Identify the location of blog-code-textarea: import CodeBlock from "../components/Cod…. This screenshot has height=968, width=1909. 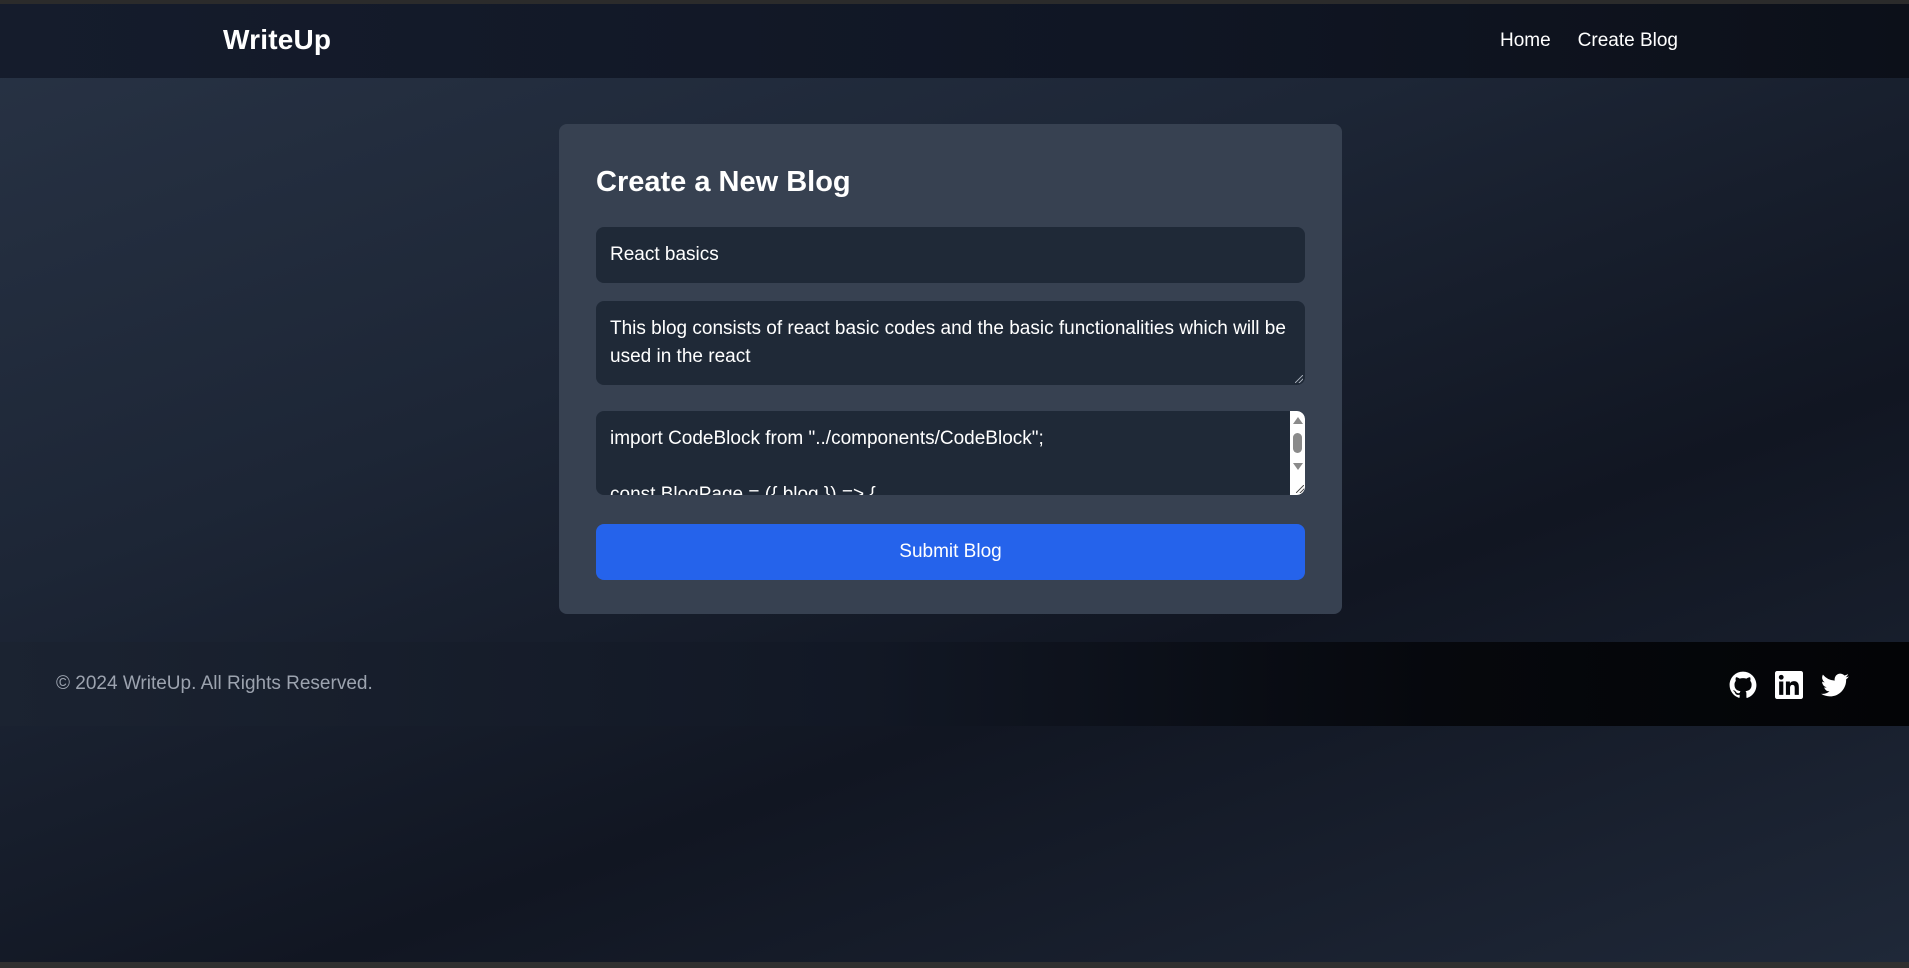
(950, 453).